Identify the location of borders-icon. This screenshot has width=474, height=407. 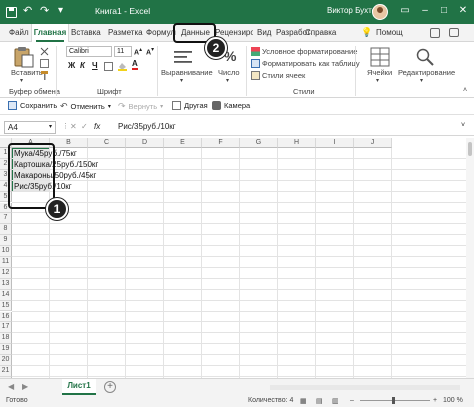
(108, 66).